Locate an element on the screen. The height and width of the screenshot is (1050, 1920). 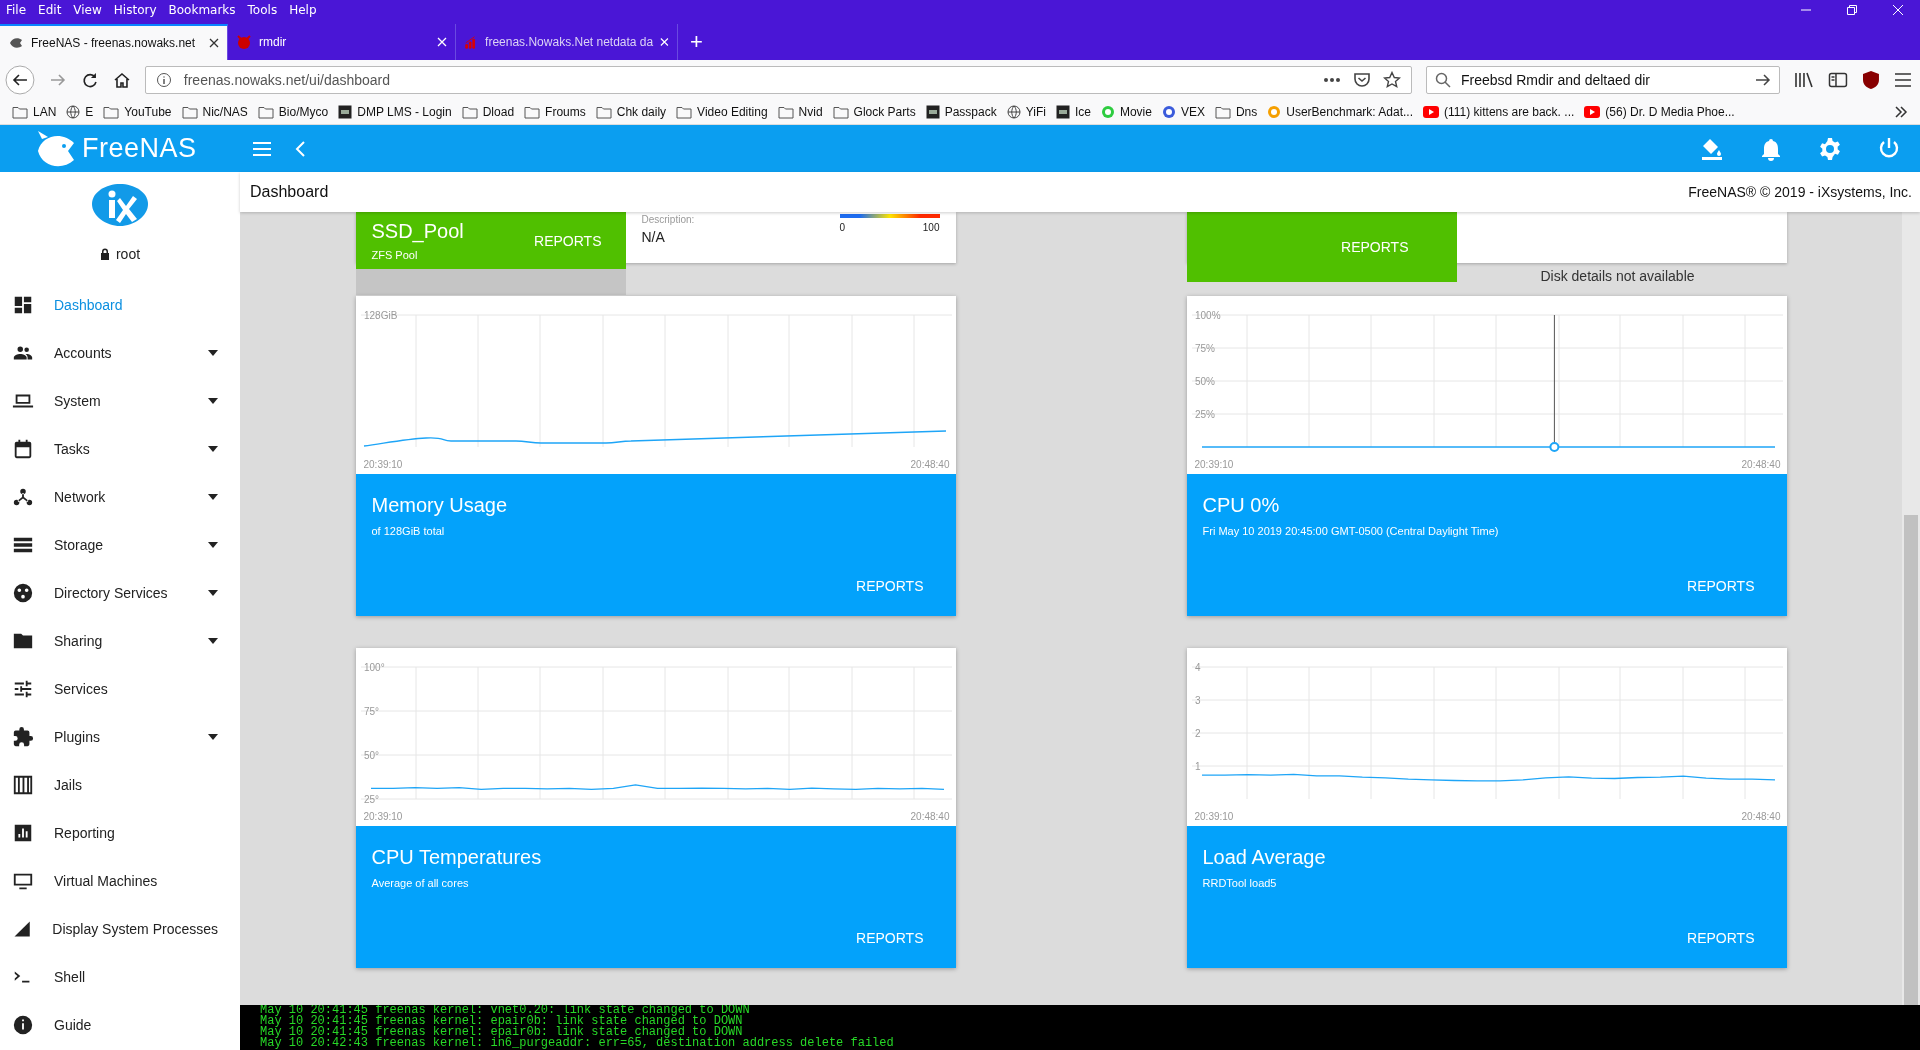
y-tick-label: 50° is located at coordinates (371, 755).